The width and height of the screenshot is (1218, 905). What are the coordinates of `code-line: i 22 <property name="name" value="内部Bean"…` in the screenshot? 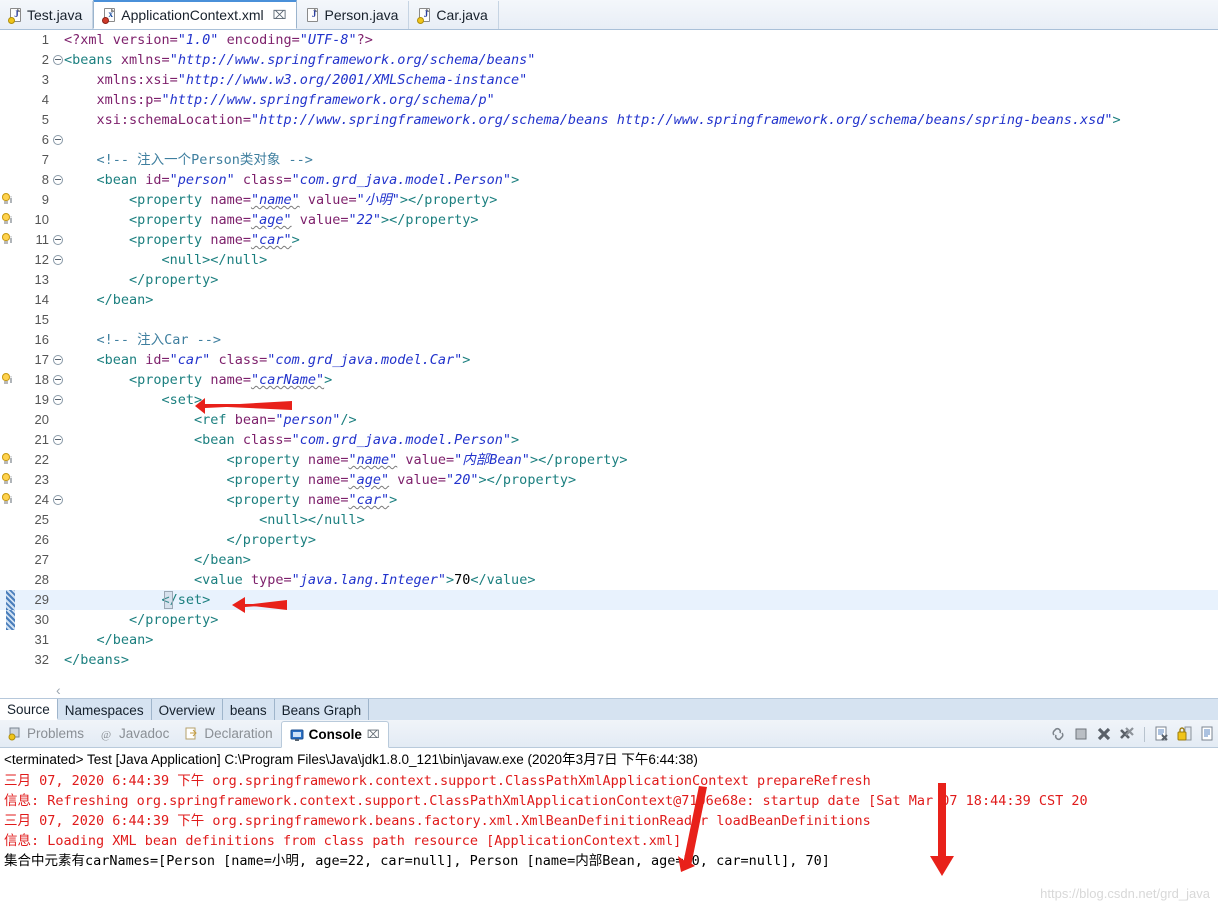 It's located at (609, 460).